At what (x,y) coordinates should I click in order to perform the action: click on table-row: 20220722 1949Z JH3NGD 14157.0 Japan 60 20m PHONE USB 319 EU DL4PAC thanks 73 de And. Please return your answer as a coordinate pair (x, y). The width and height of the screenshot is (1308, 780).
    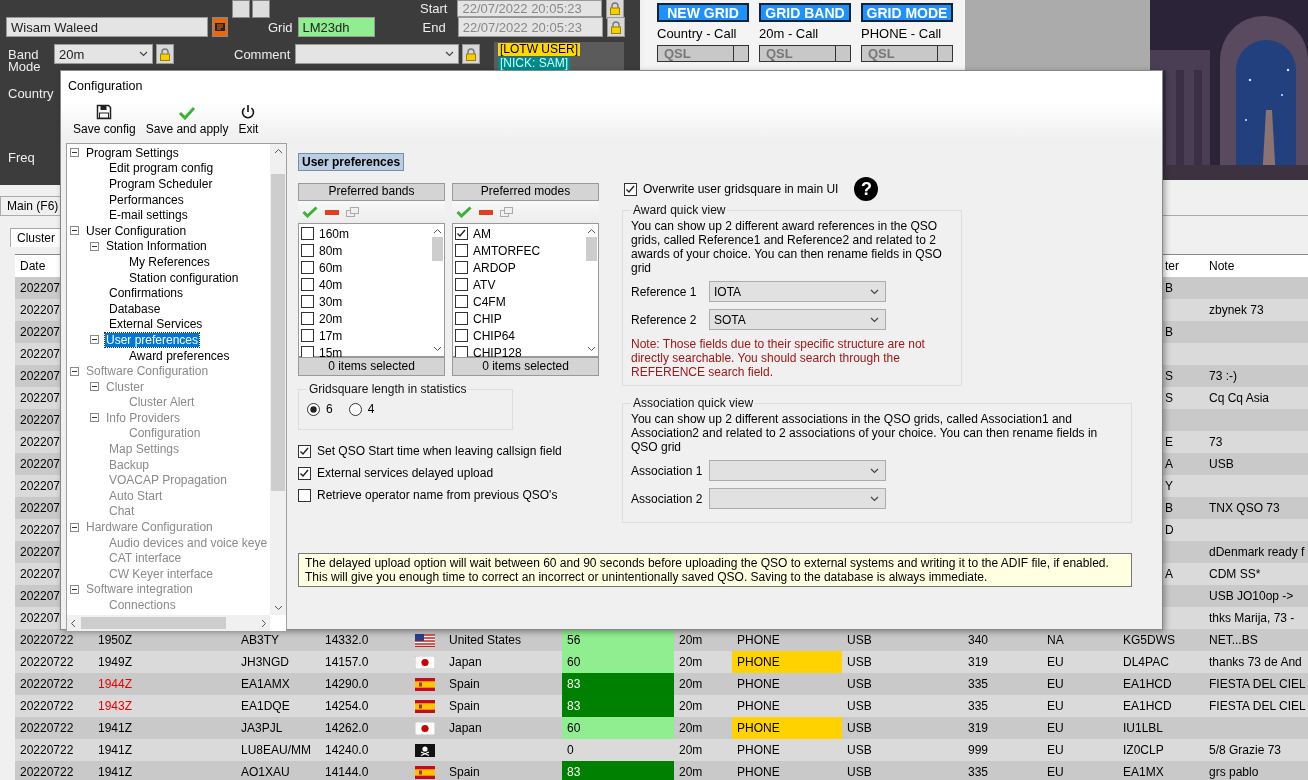
    Looking at the image, I should click on (661, 662).